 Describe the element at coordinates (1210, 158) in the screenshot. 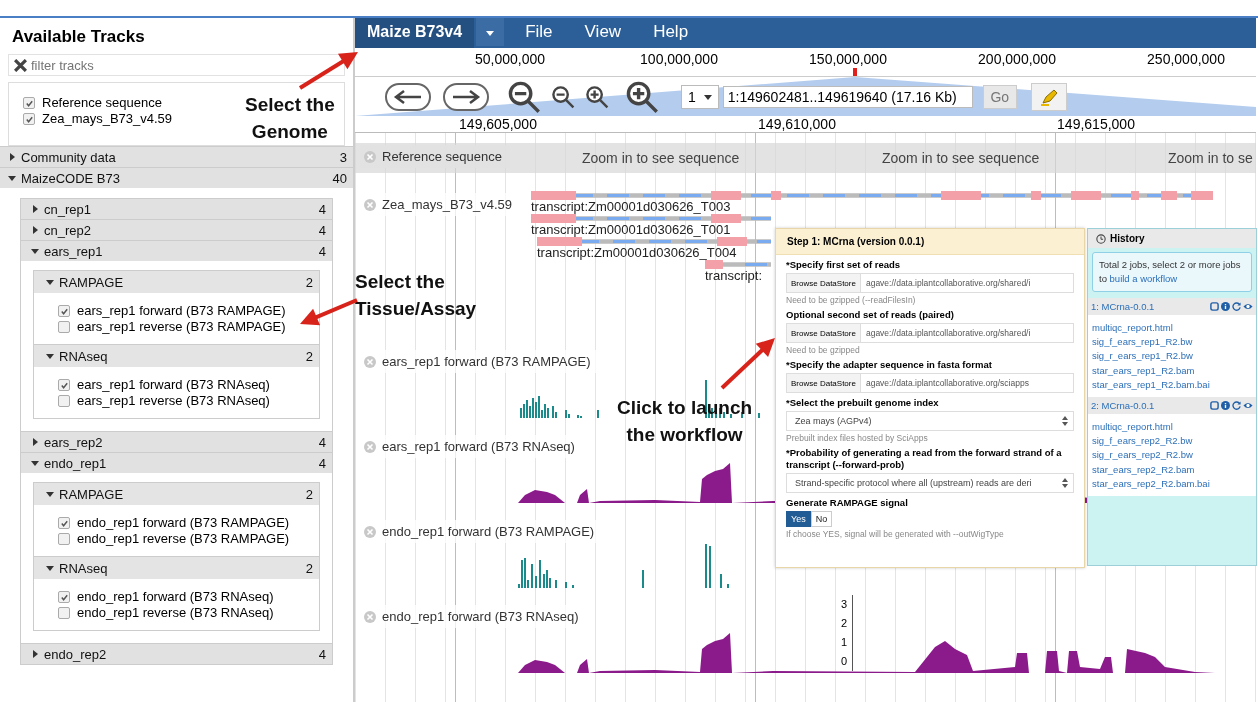

I see `sequence-message: Zoom in to se` at that location.